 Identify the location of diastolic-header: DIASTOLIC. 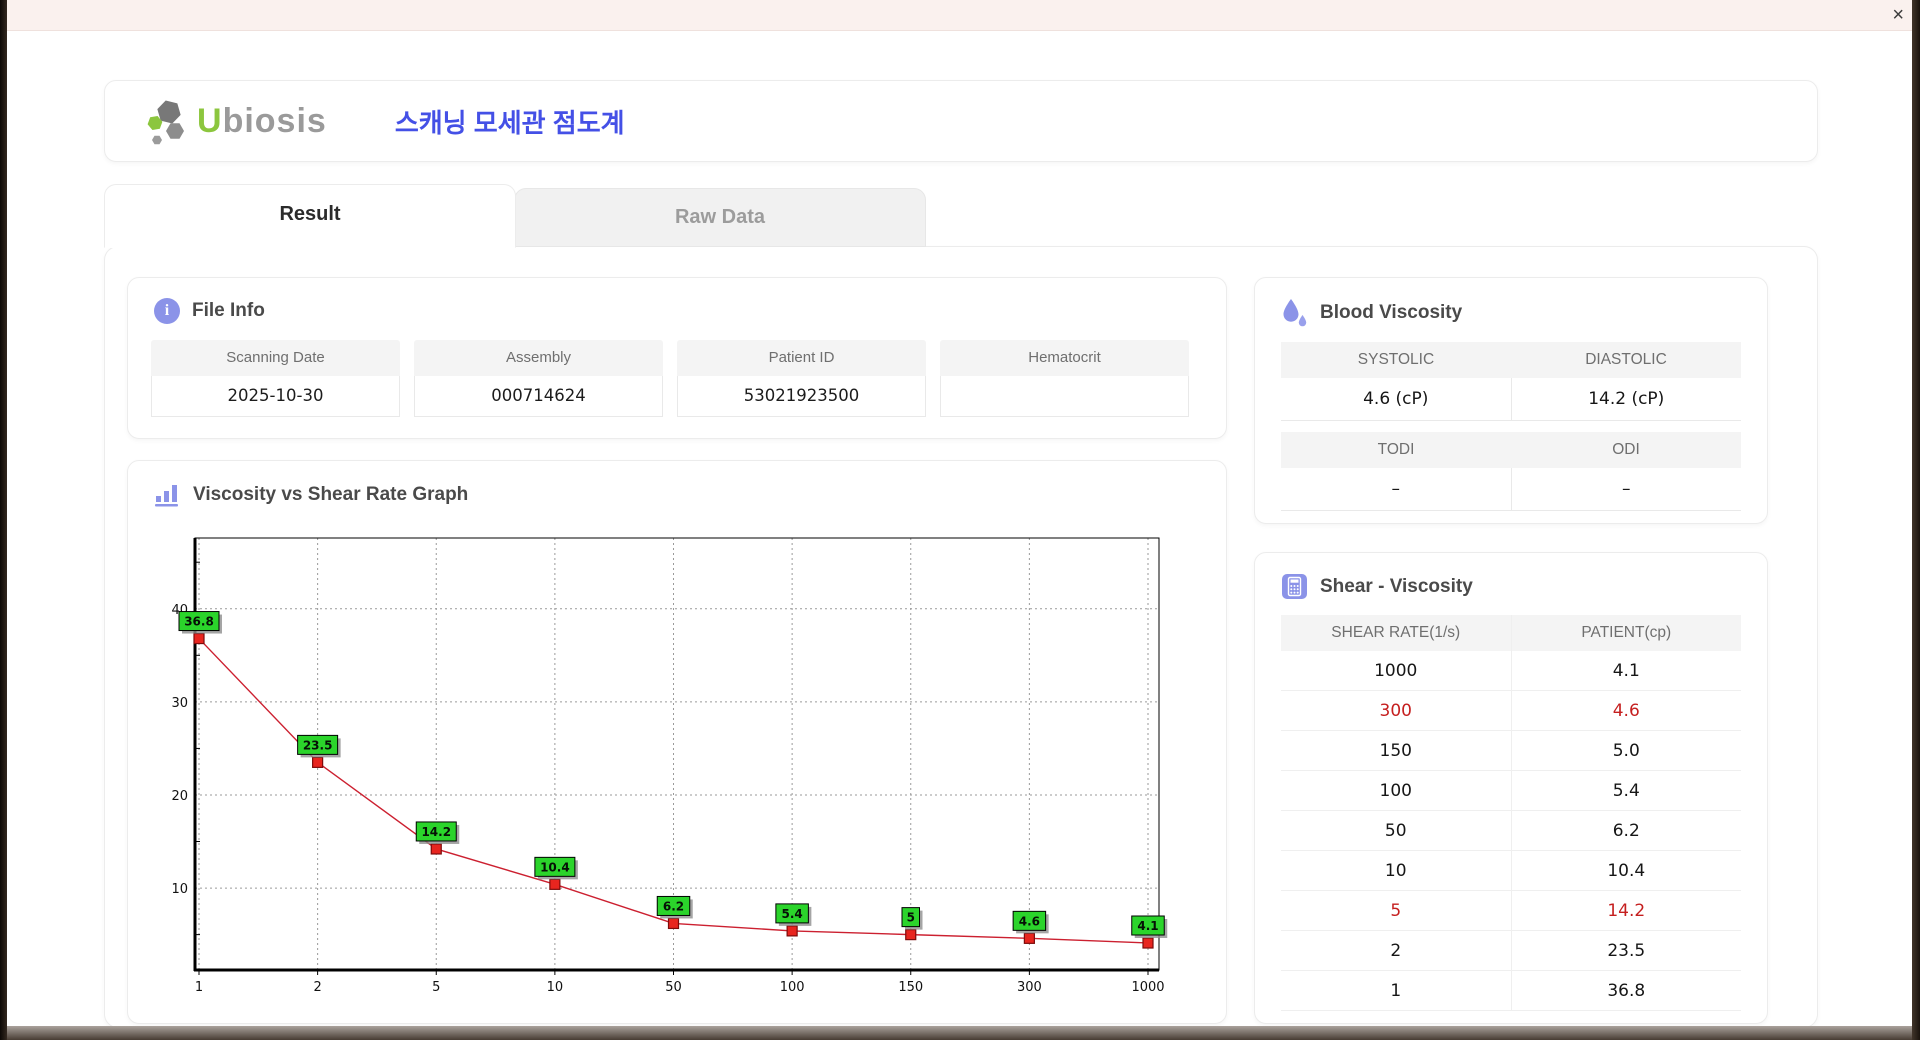
(1626, 360).